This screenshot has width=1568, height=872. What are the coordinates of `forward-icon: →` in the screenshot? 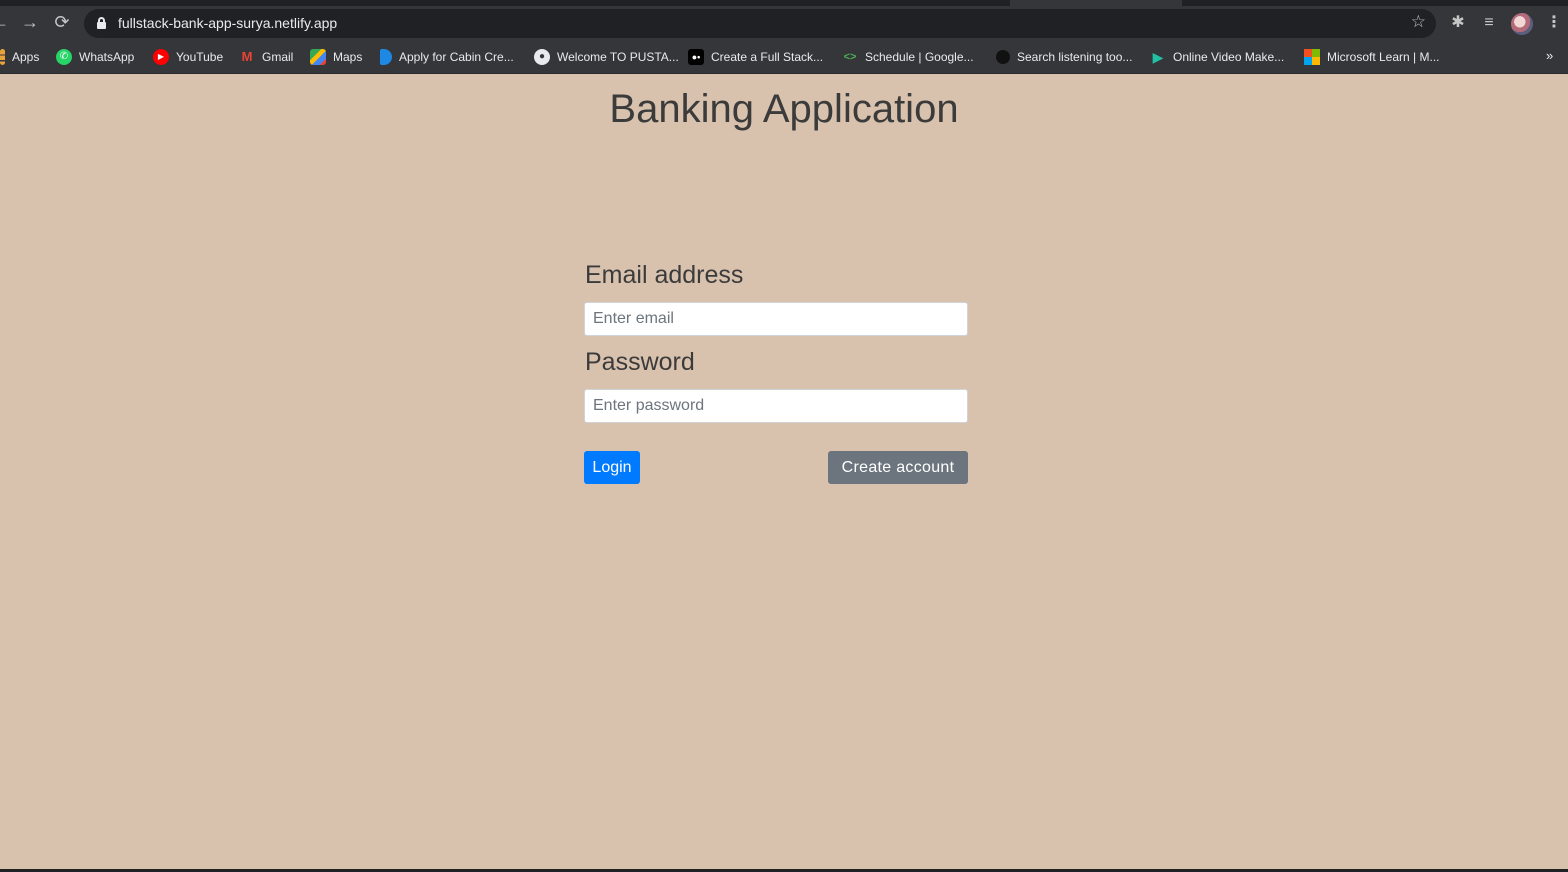 It's located at (30, 22).